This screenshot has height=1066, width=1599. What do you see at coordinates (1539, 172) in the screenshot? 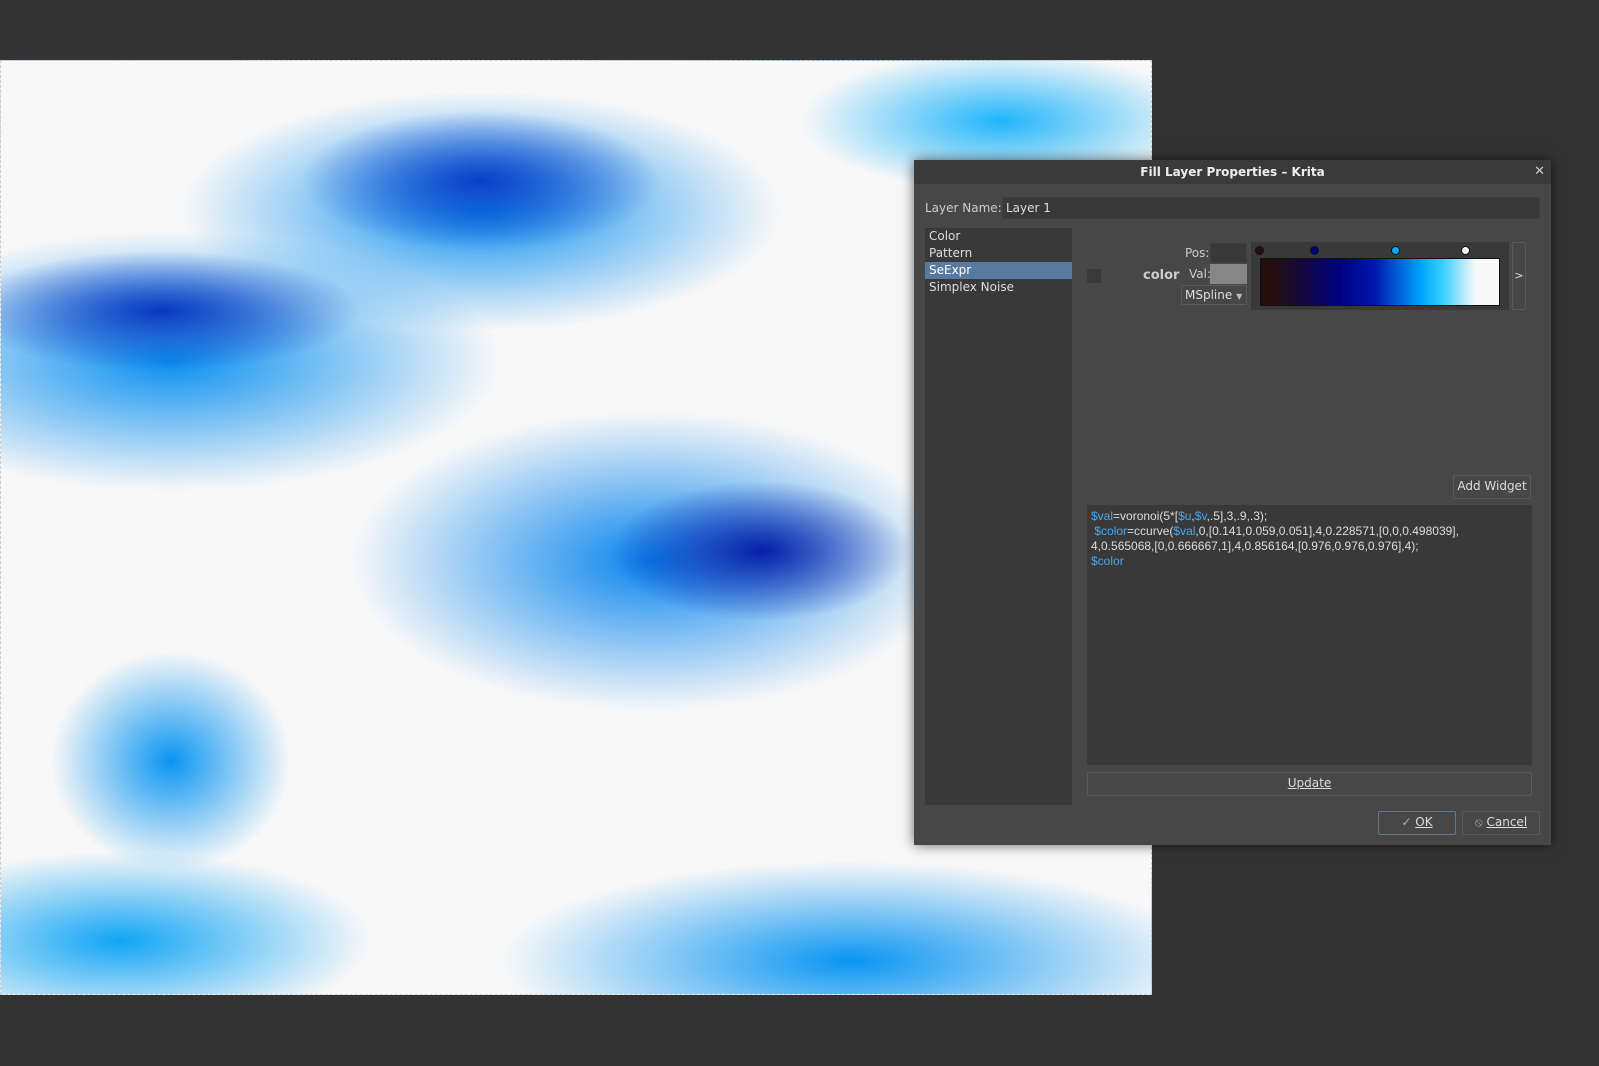
I see `close-icon: ✕` at bounding box center [1539, 172].